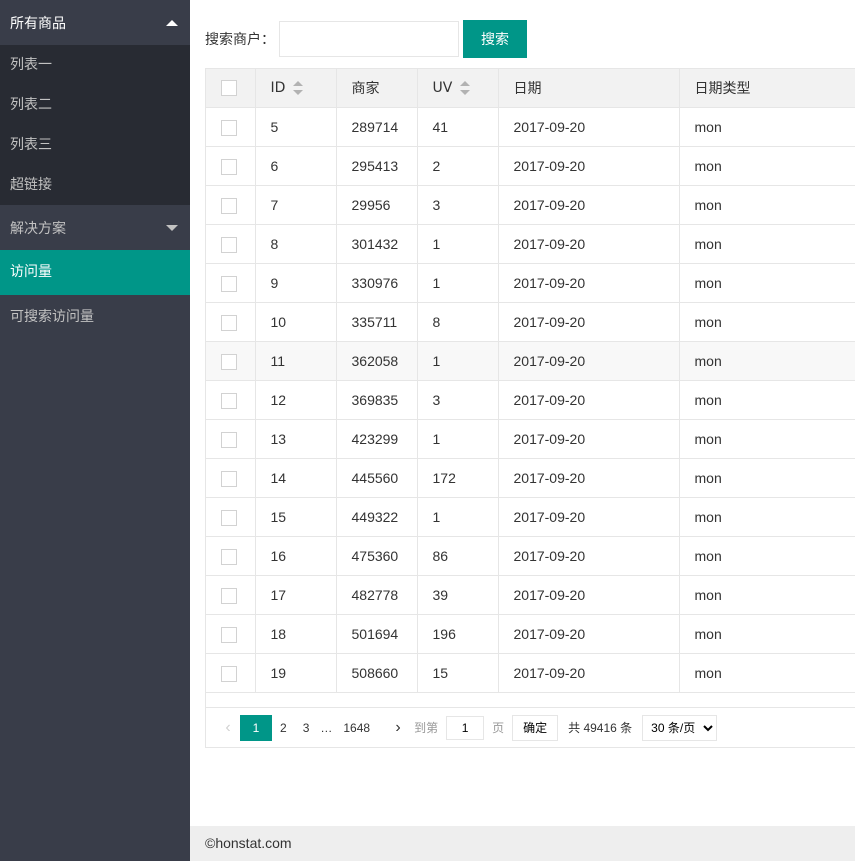 Image resolution: width=855 pixels, height=861 pixels. Describe the element at coordinates (600, 728) in the screenshot. I see `total-count: 共 49416 条` at that location.